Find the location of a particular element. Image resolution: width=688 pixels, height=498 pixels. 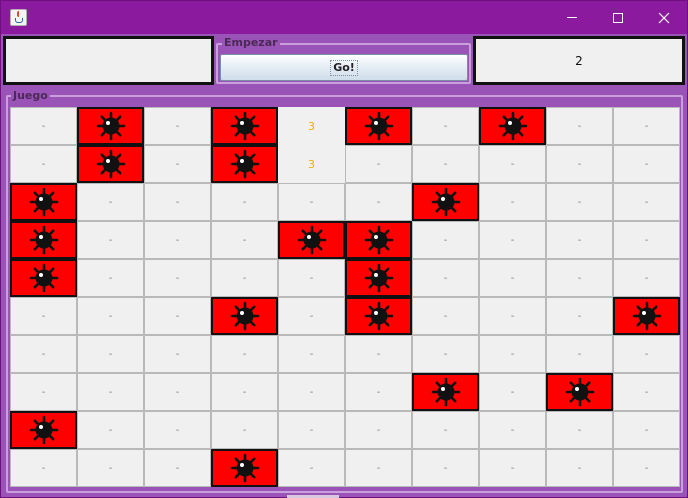

maximize-button is located at coordinates (618, 17).